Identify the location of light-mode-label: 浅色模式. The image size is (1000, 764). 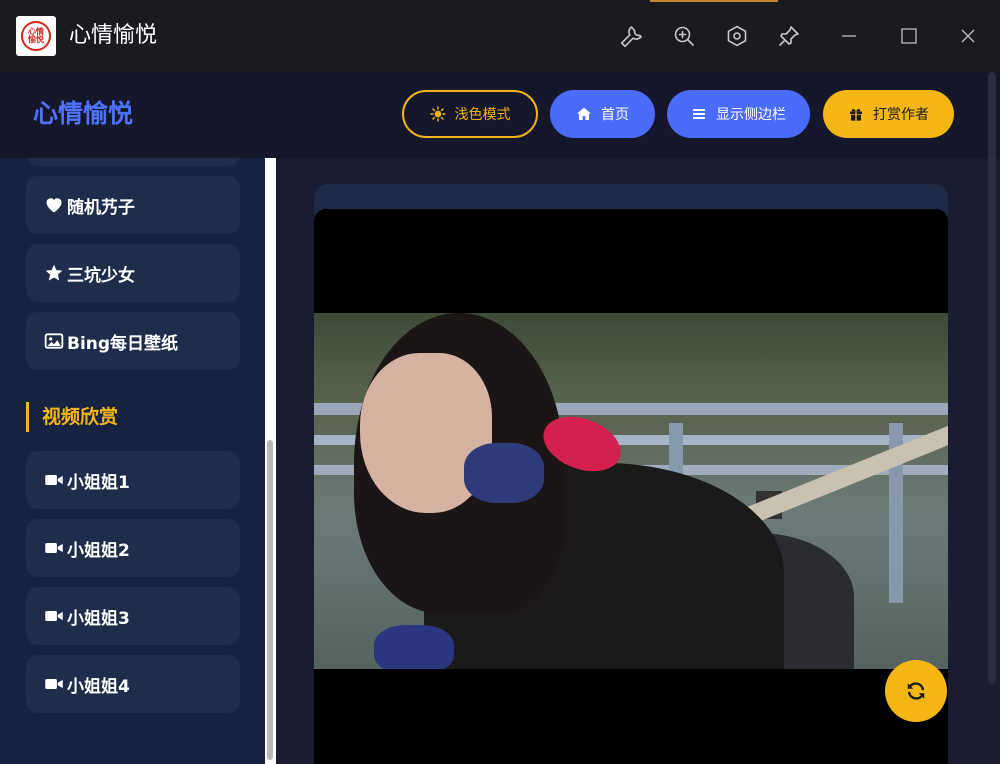
(482, 115).